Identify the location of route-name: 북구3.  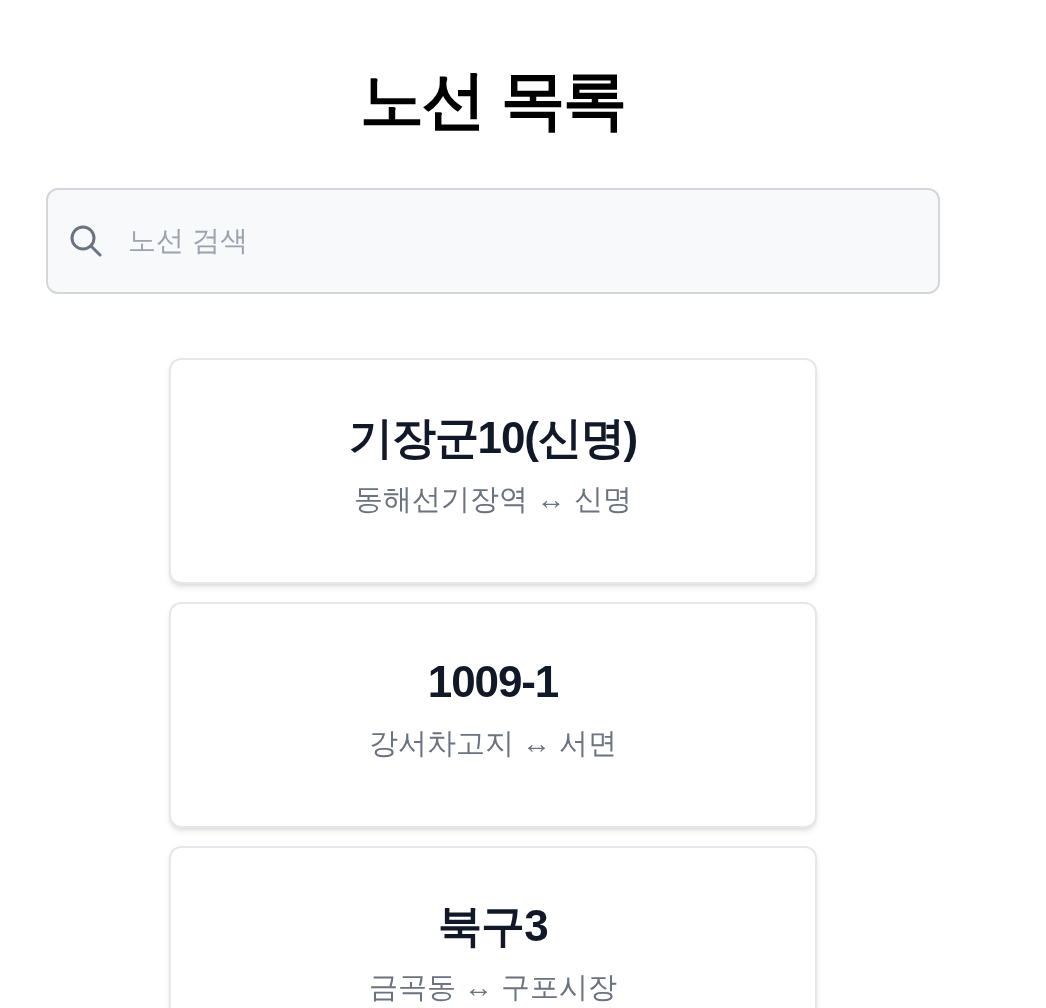
(493, 926).